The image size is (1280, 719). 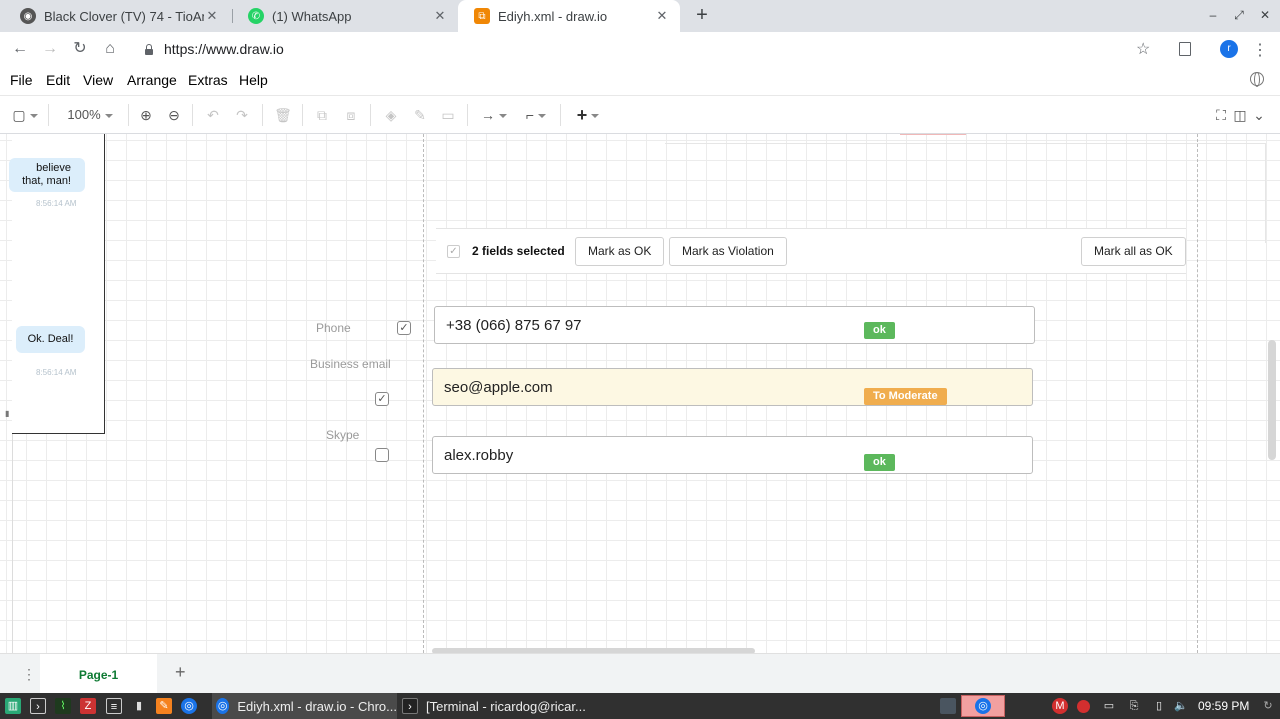 What do you see at coordinates (13, 706) in the screenshot?
I see `start-menu-icon: ▥` at bounding box center [13, 706].